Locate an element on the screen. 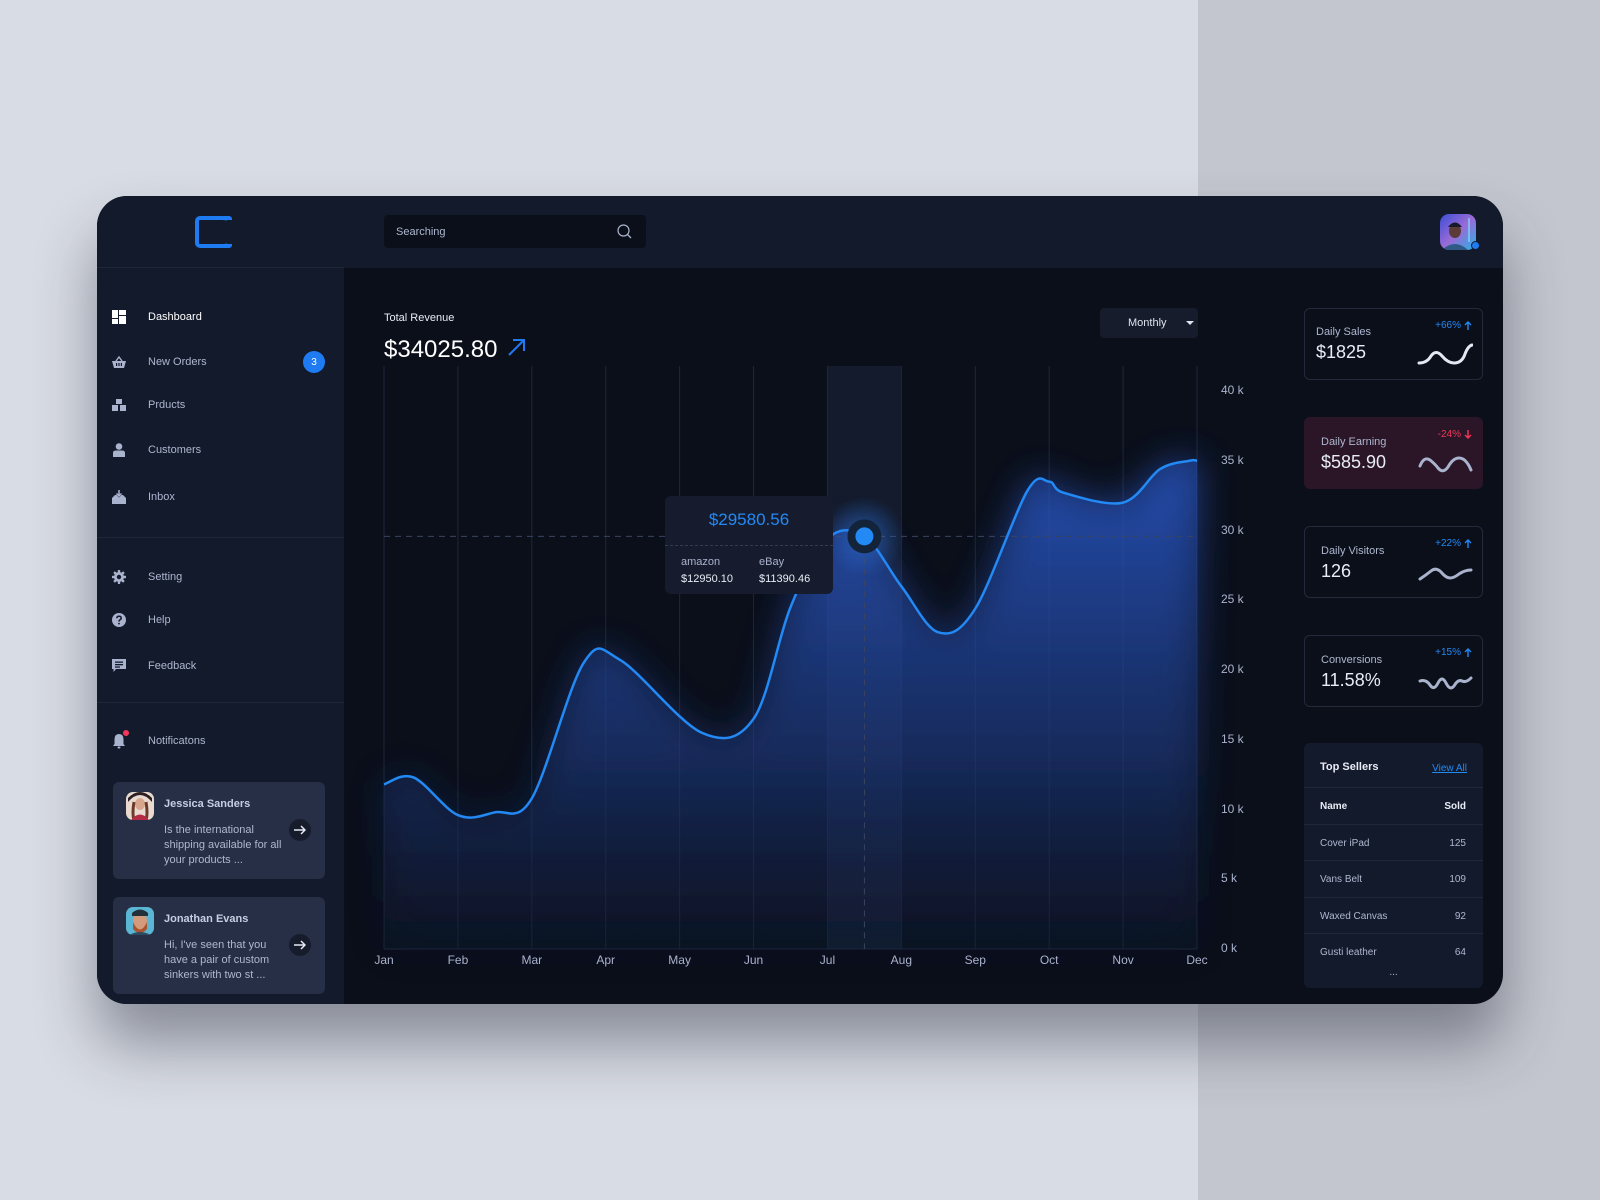 The height and width of the screenshot is (1200, 1600). arrow-down-icon is located at coordinates (1468, 434).